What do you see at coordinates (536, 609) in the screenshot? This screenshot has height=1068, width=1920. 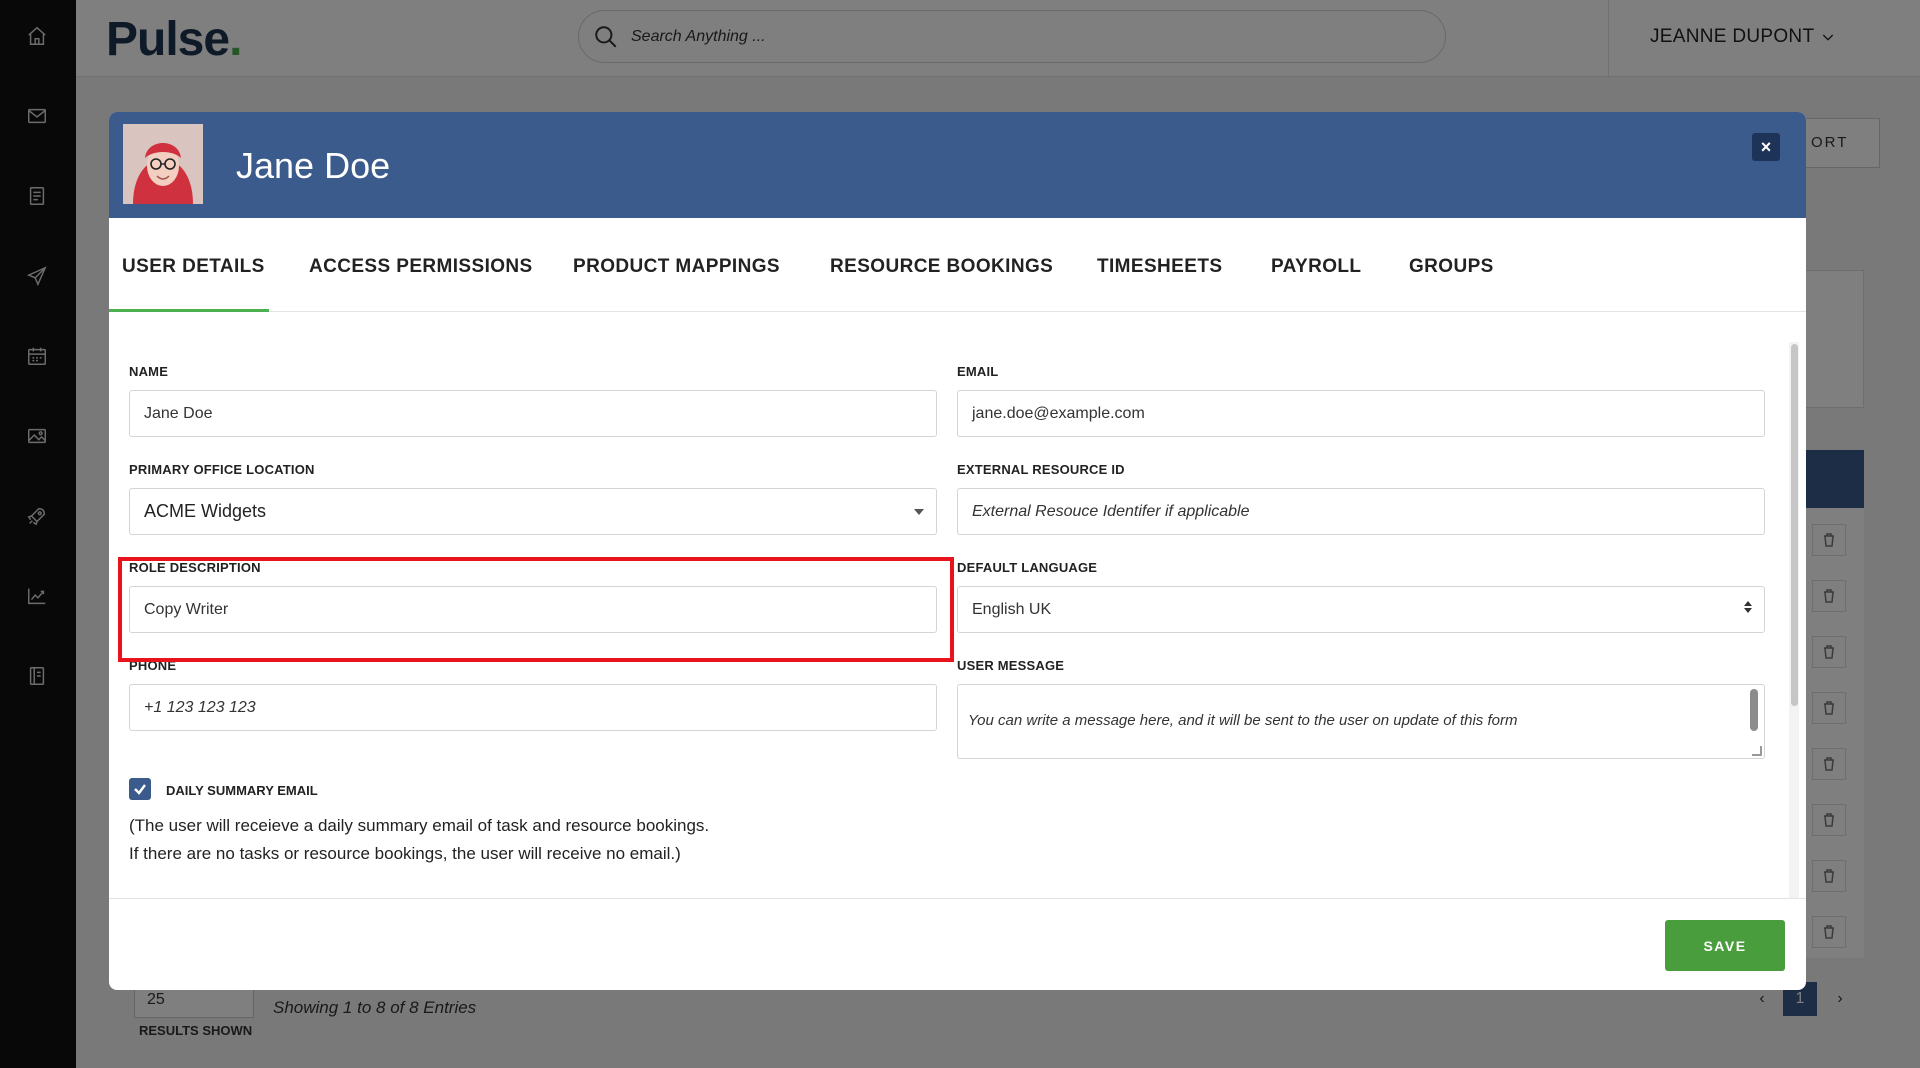 I see `highlight-box` at bounding box center [536, 609].